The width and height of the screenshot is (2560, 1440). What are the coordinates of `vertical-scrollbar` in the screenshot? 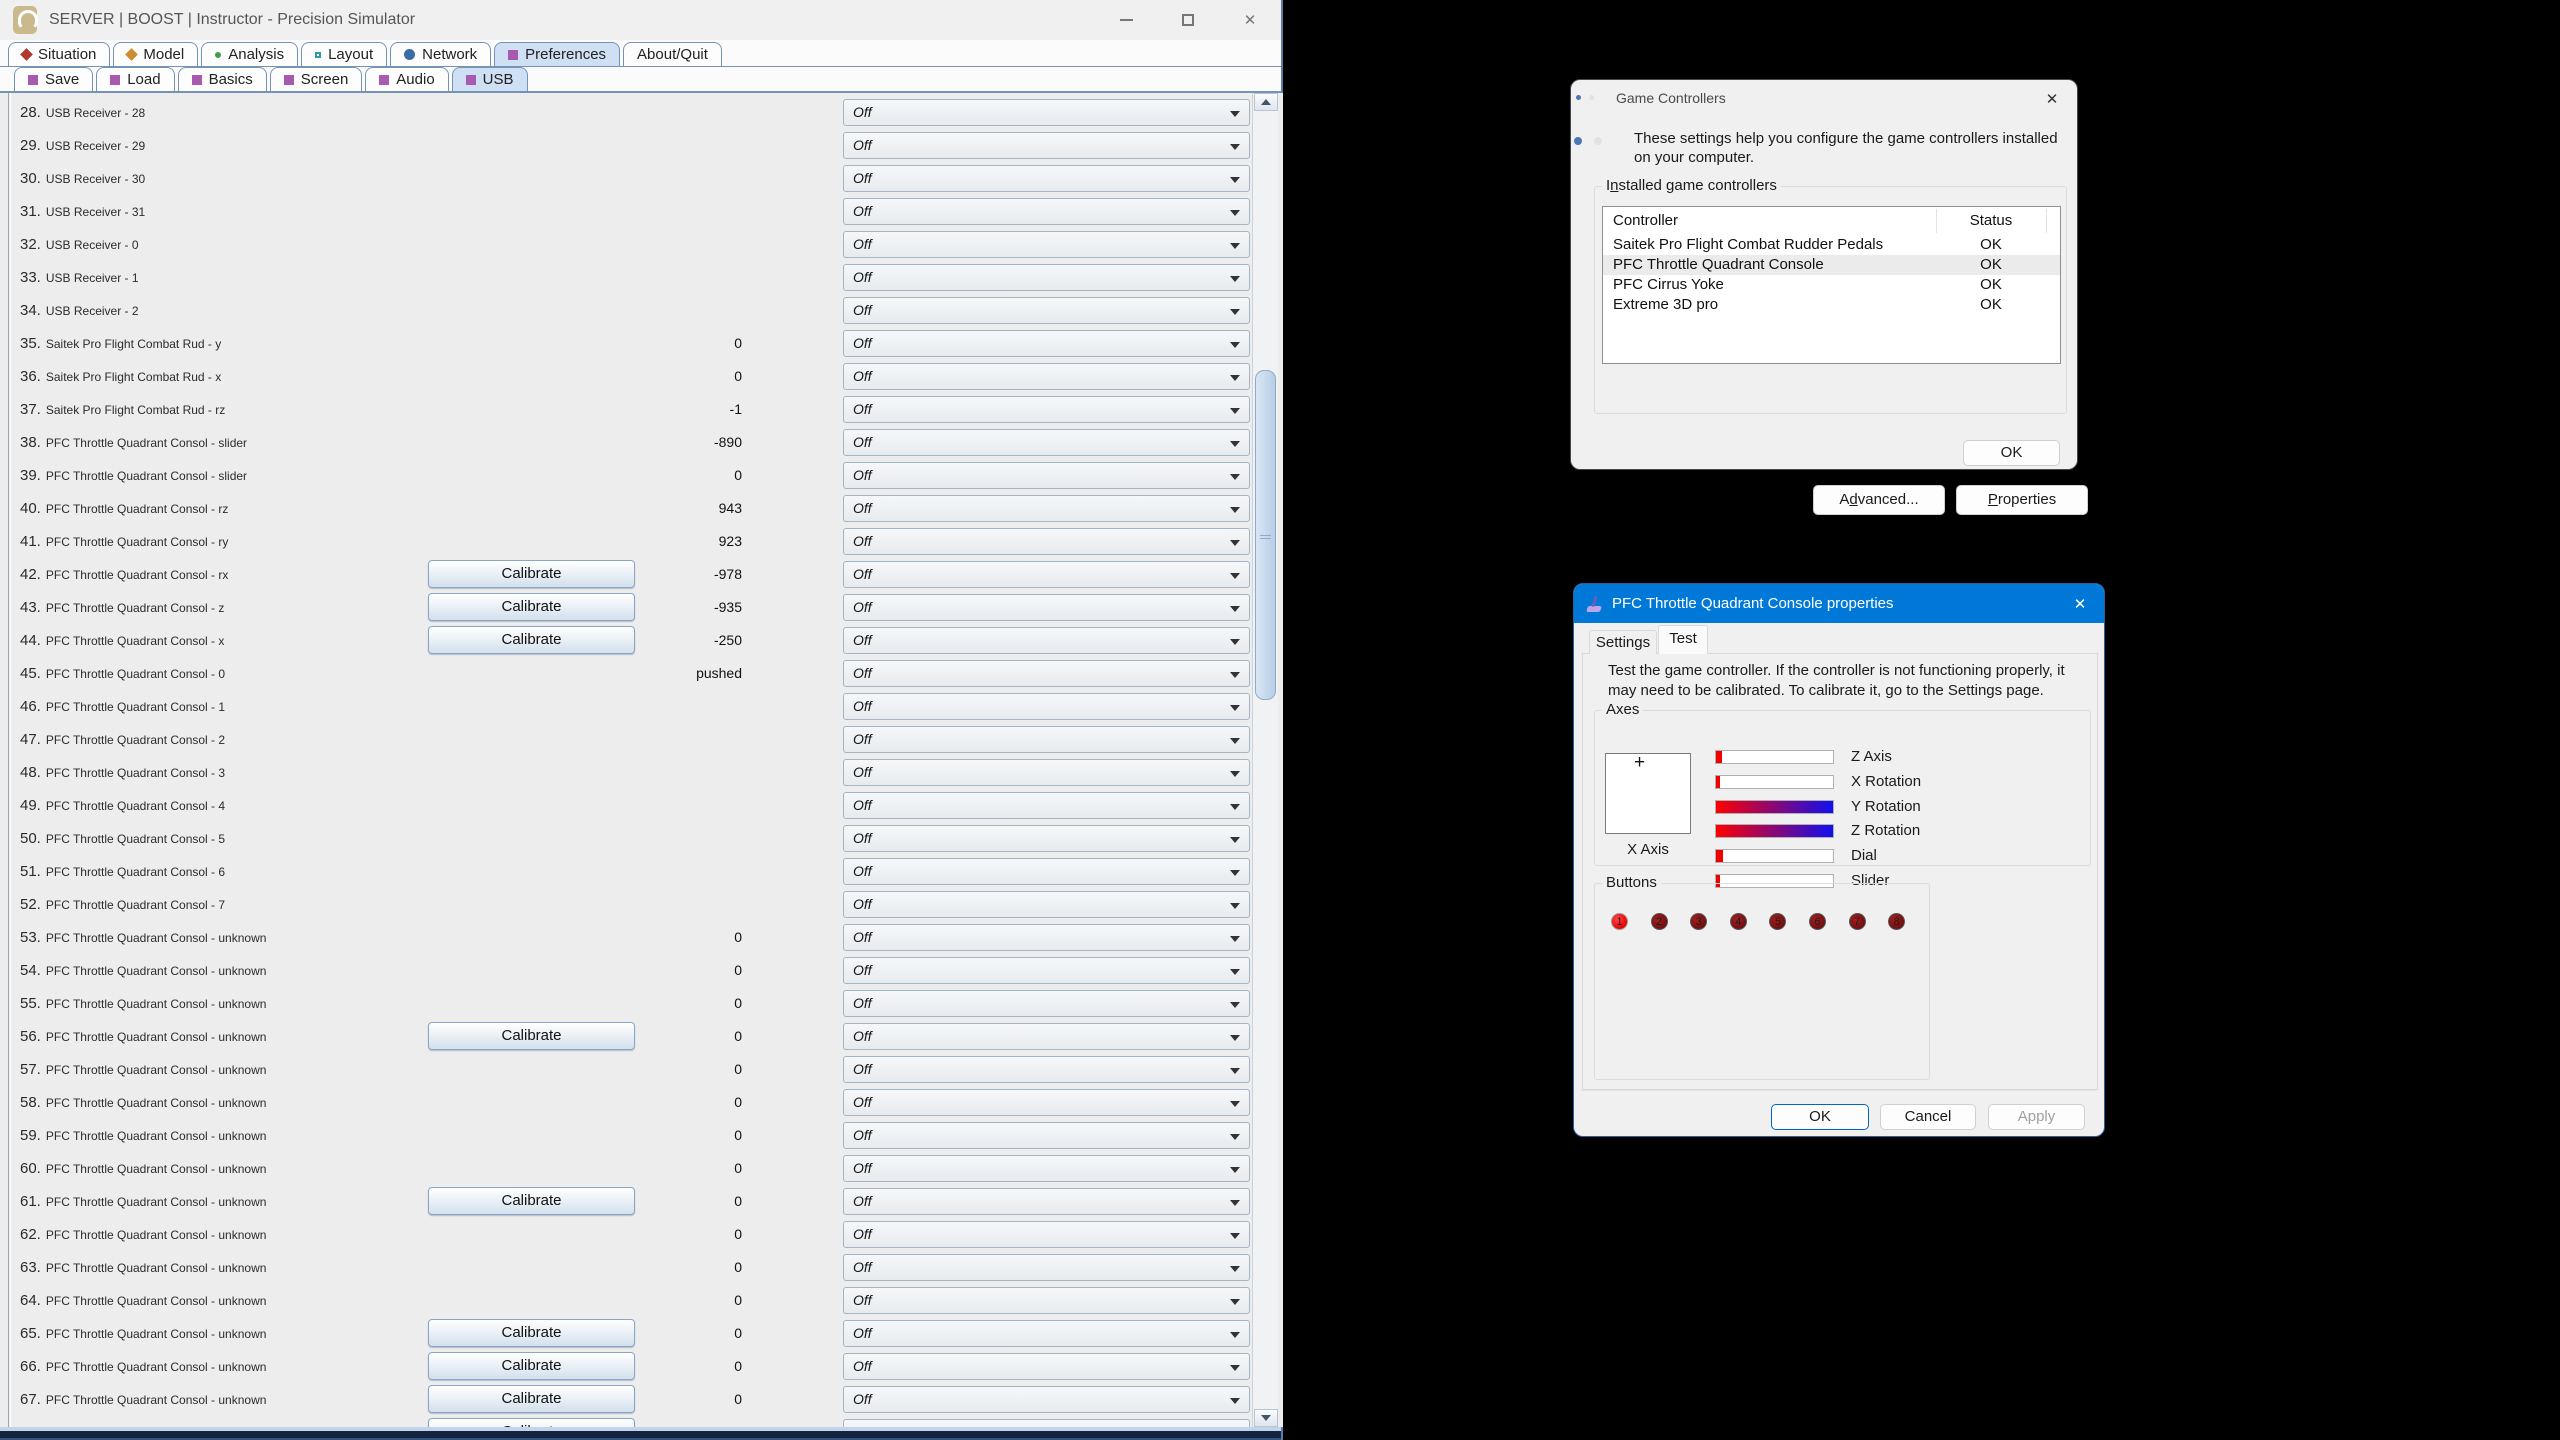 It's located at (1265, 760).